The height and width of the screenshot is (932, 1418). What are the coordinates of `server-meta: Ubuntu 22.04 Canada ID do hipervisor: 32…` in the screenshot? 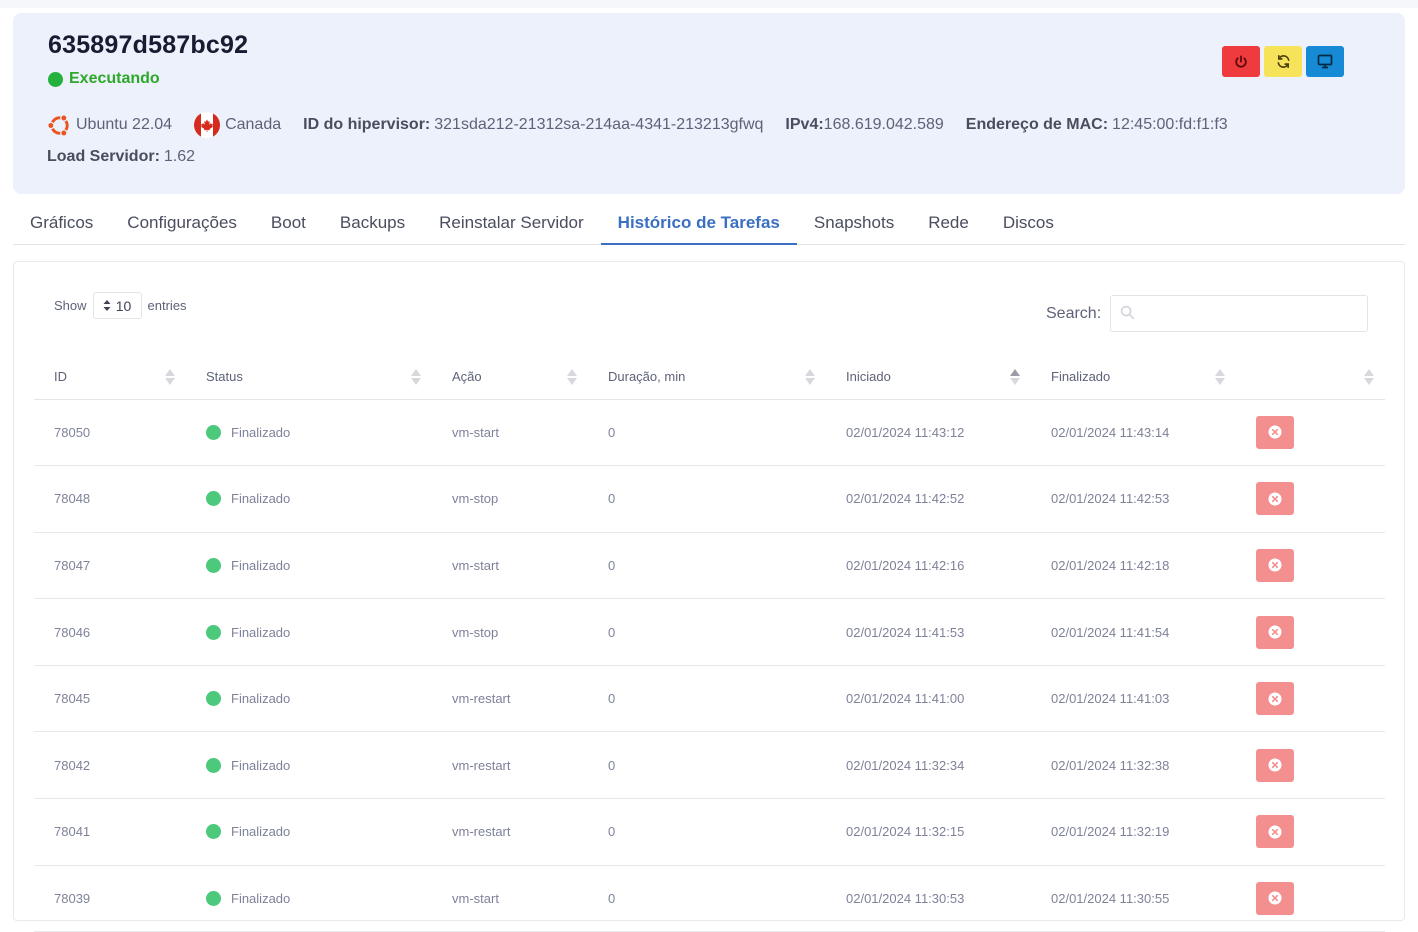 It's located at (648, 125).